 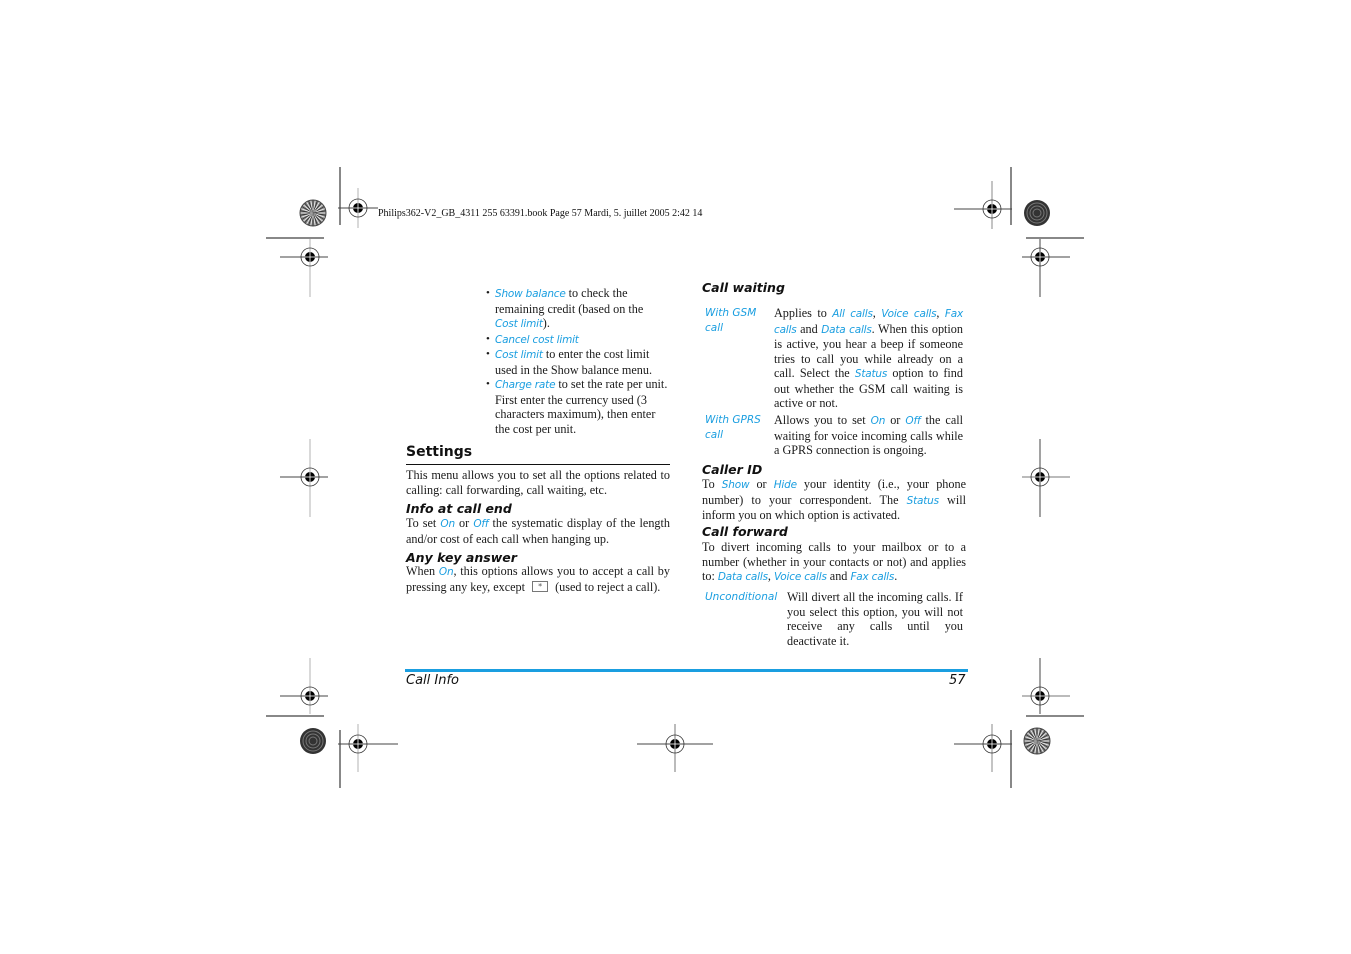 I want to click on def-label-gsm: With GSM call, so click(x=731, y=320).